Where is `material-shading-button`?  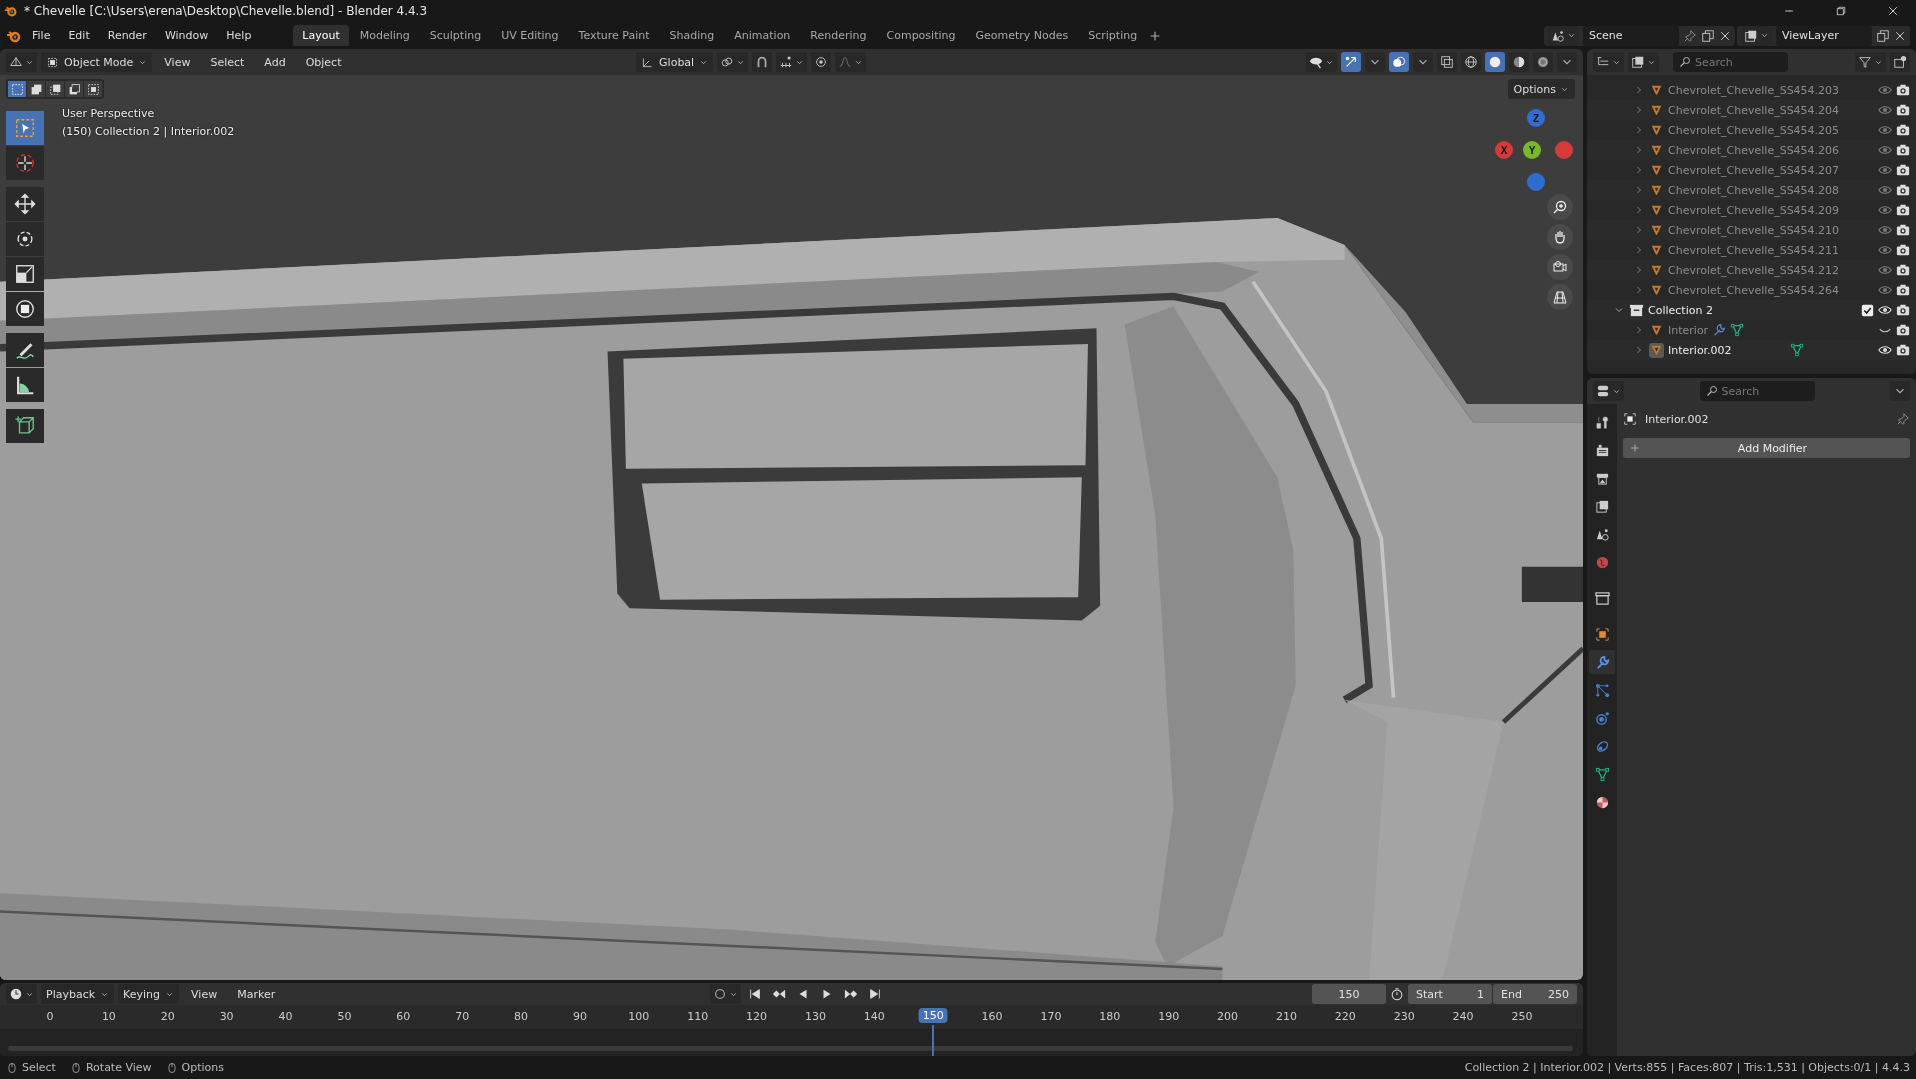
material-shading-button is located at coordinates (1519, 62).